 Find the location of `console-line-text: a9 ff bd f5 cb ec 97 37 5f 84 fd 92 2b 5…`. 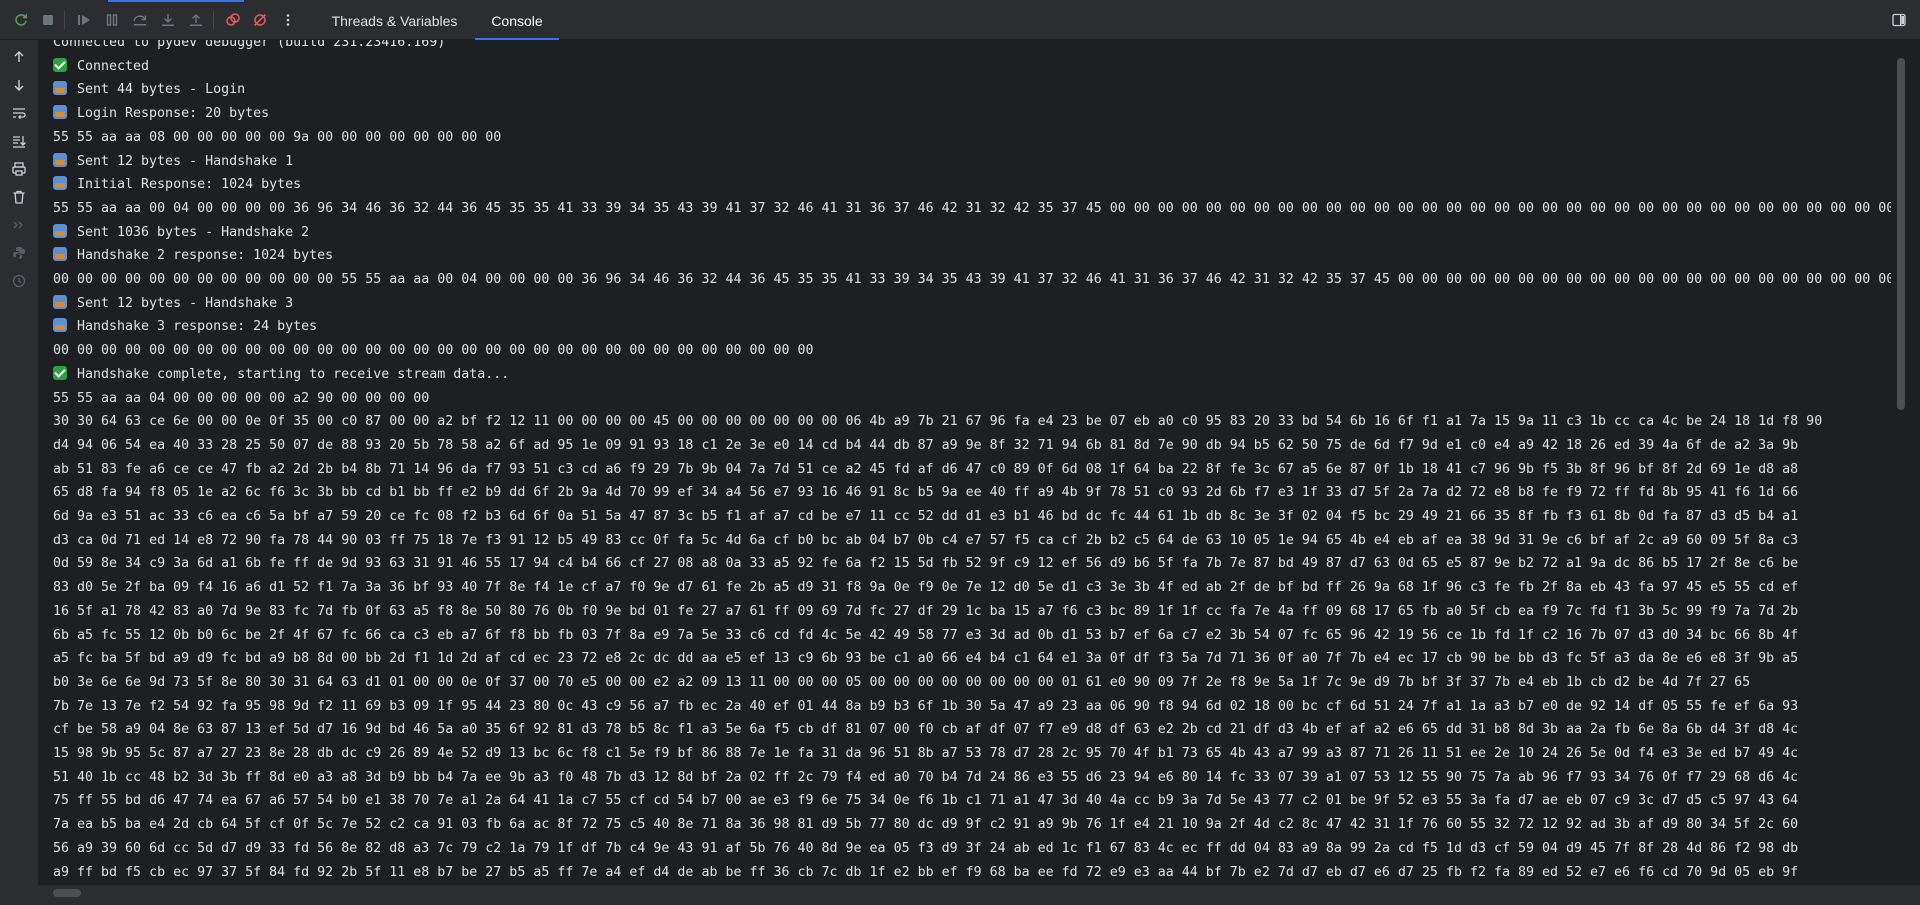

console-line-text: a9 ff bd f5 cb ec 97 37 5f 84 fd 92 2b 5… is located at coordinates (926, 872).